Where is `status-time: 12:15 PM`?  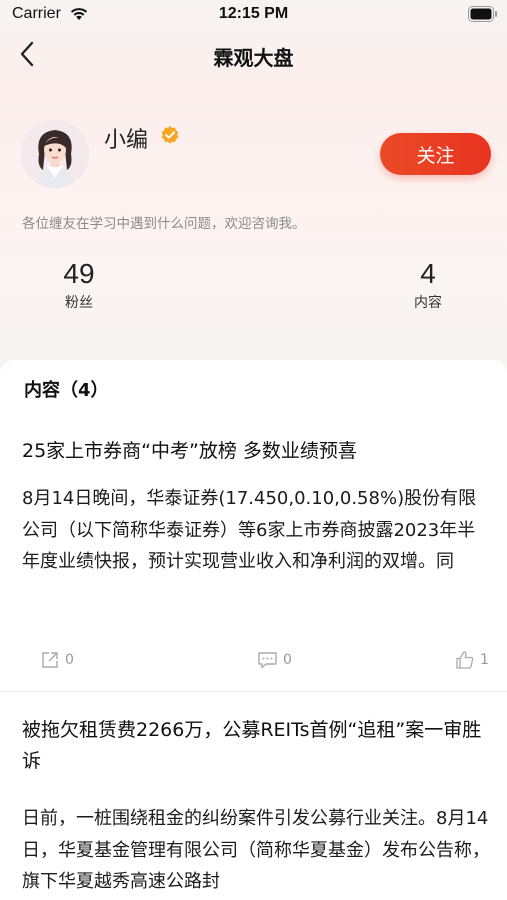
status-time: 12:15 PM is located at coordinates (253, 13).